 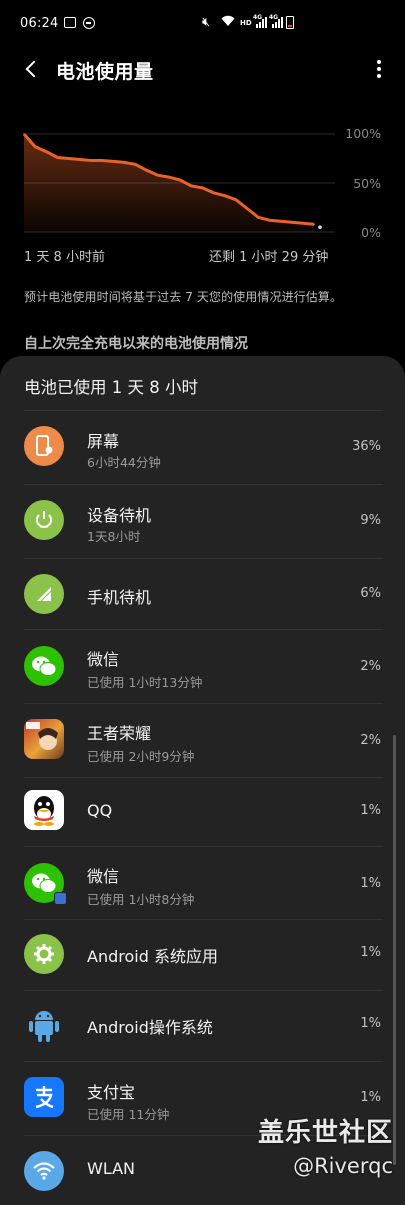 I want to click on alipay-icon, so click(x=44, y=1097).